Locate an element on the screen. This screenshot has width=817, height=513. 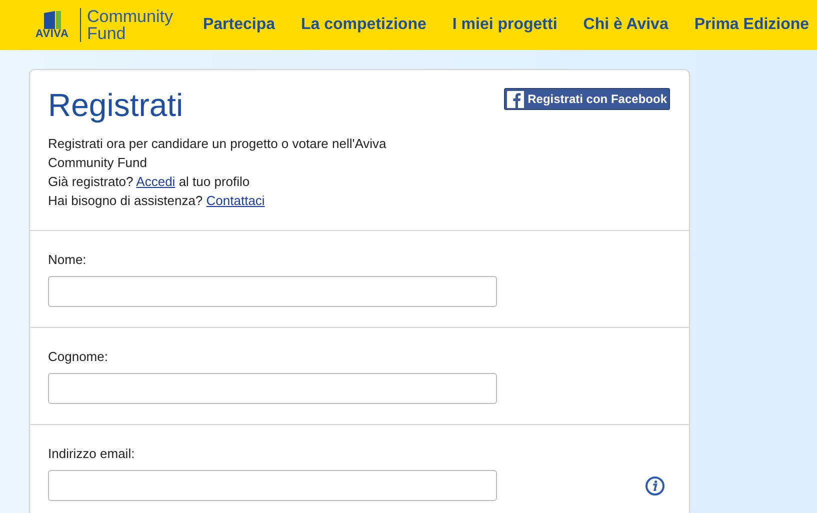
field-label: Indirizzo email: is located at coordinates (92, 454).